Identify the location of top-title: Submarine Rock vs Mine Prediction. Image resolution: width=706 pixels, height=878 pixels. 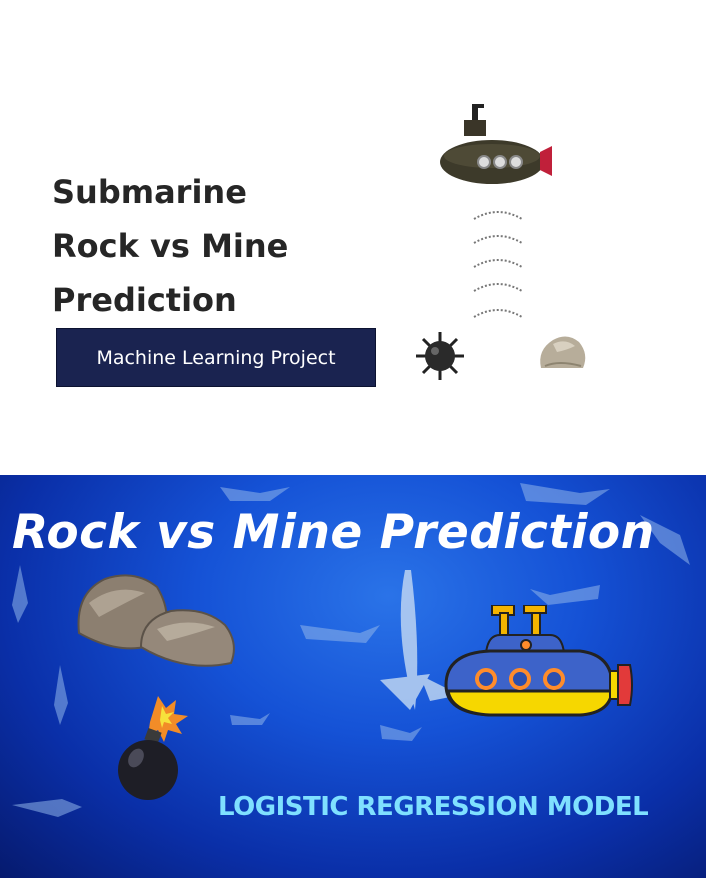
(170, 246).